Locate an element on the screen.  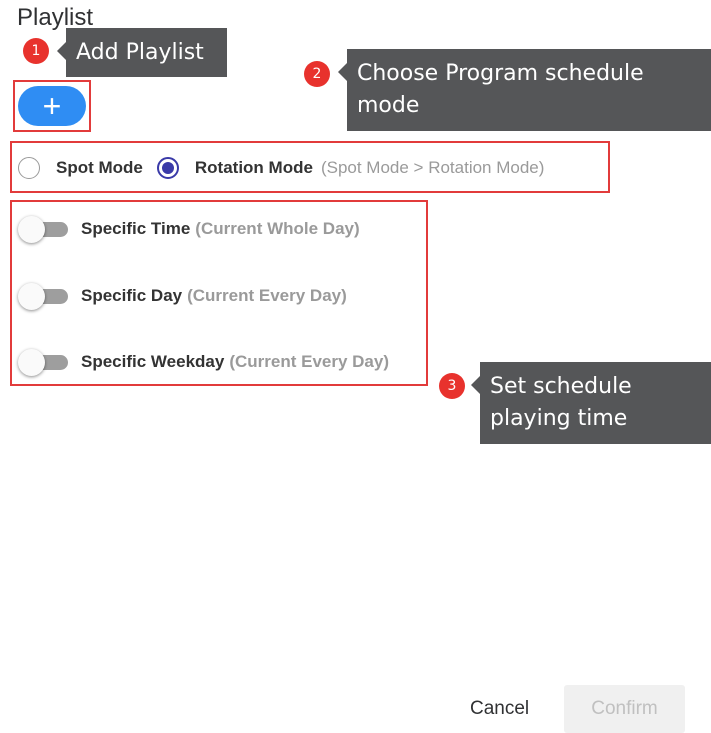
rotation-mode-radio is located at coordinates (167, 168).